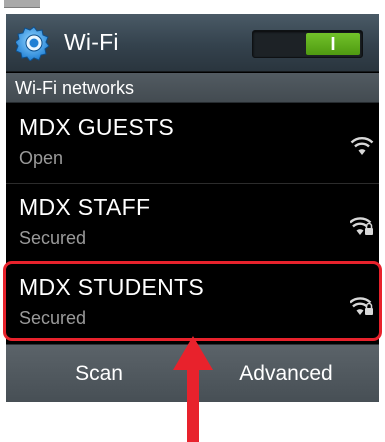 This screenshot has height=442, width=385. Describe the element at coordinates (22, 4) in the screenshot. I see `top-bar-stub` at that location.